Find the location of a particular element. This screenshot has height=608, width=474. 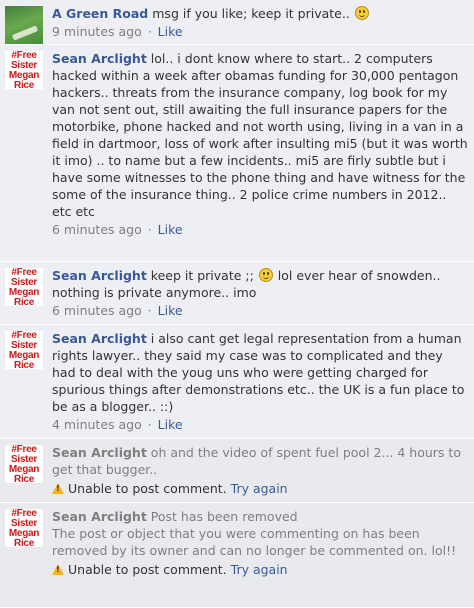

timestamp: 9 minutes ago is located at coordinates (97, 31).